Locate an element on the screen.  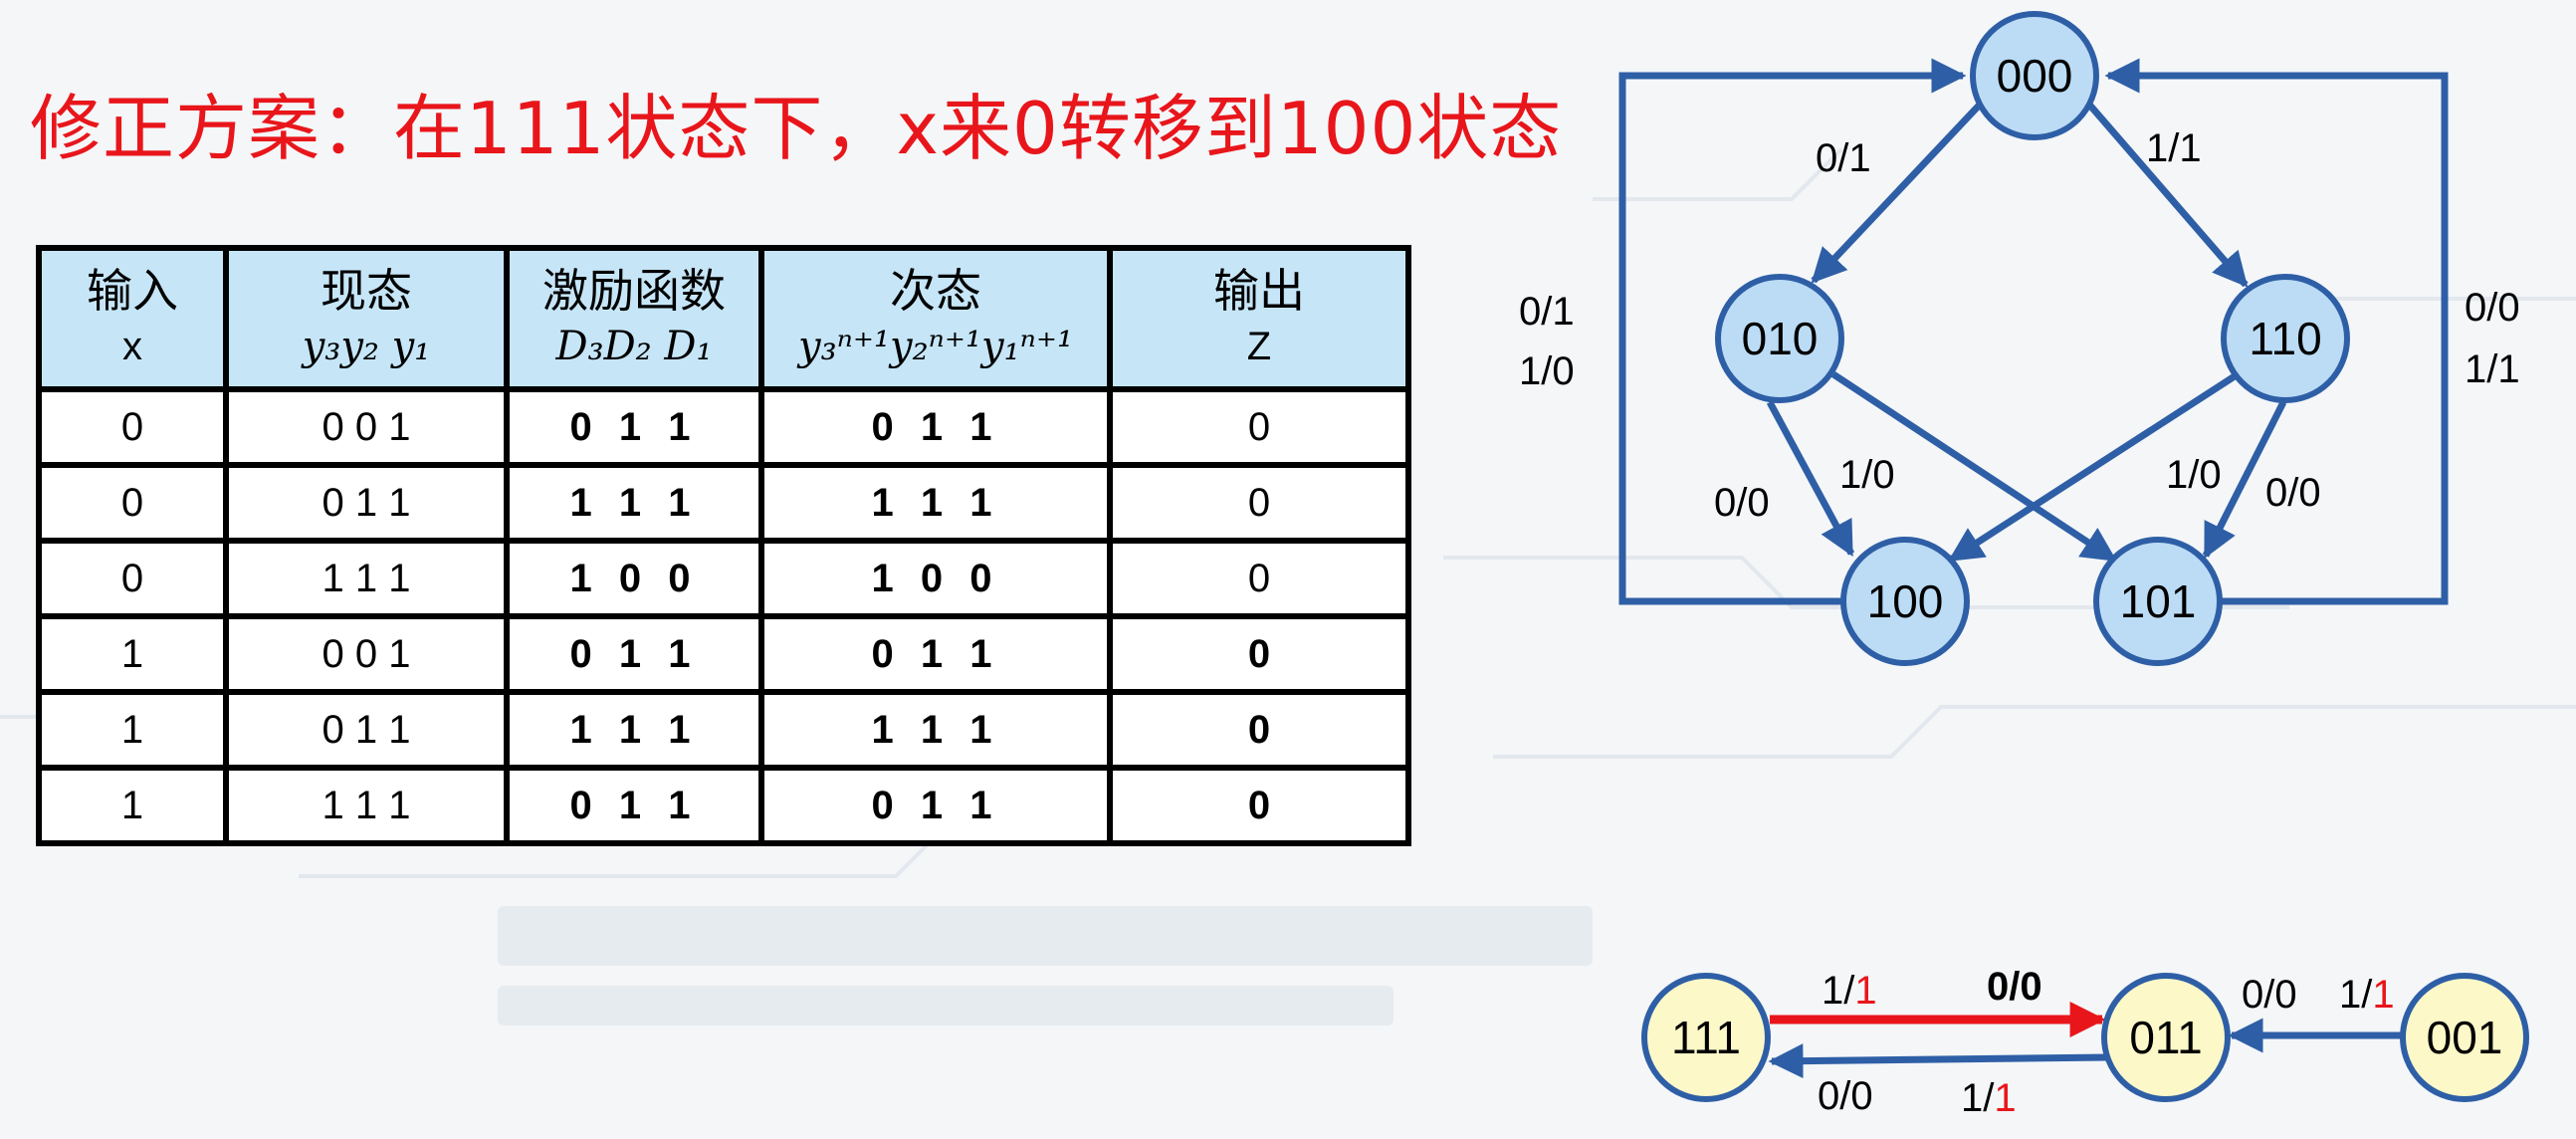
label-001-011-b: 1/1 is located at coordinates (2367, 995).